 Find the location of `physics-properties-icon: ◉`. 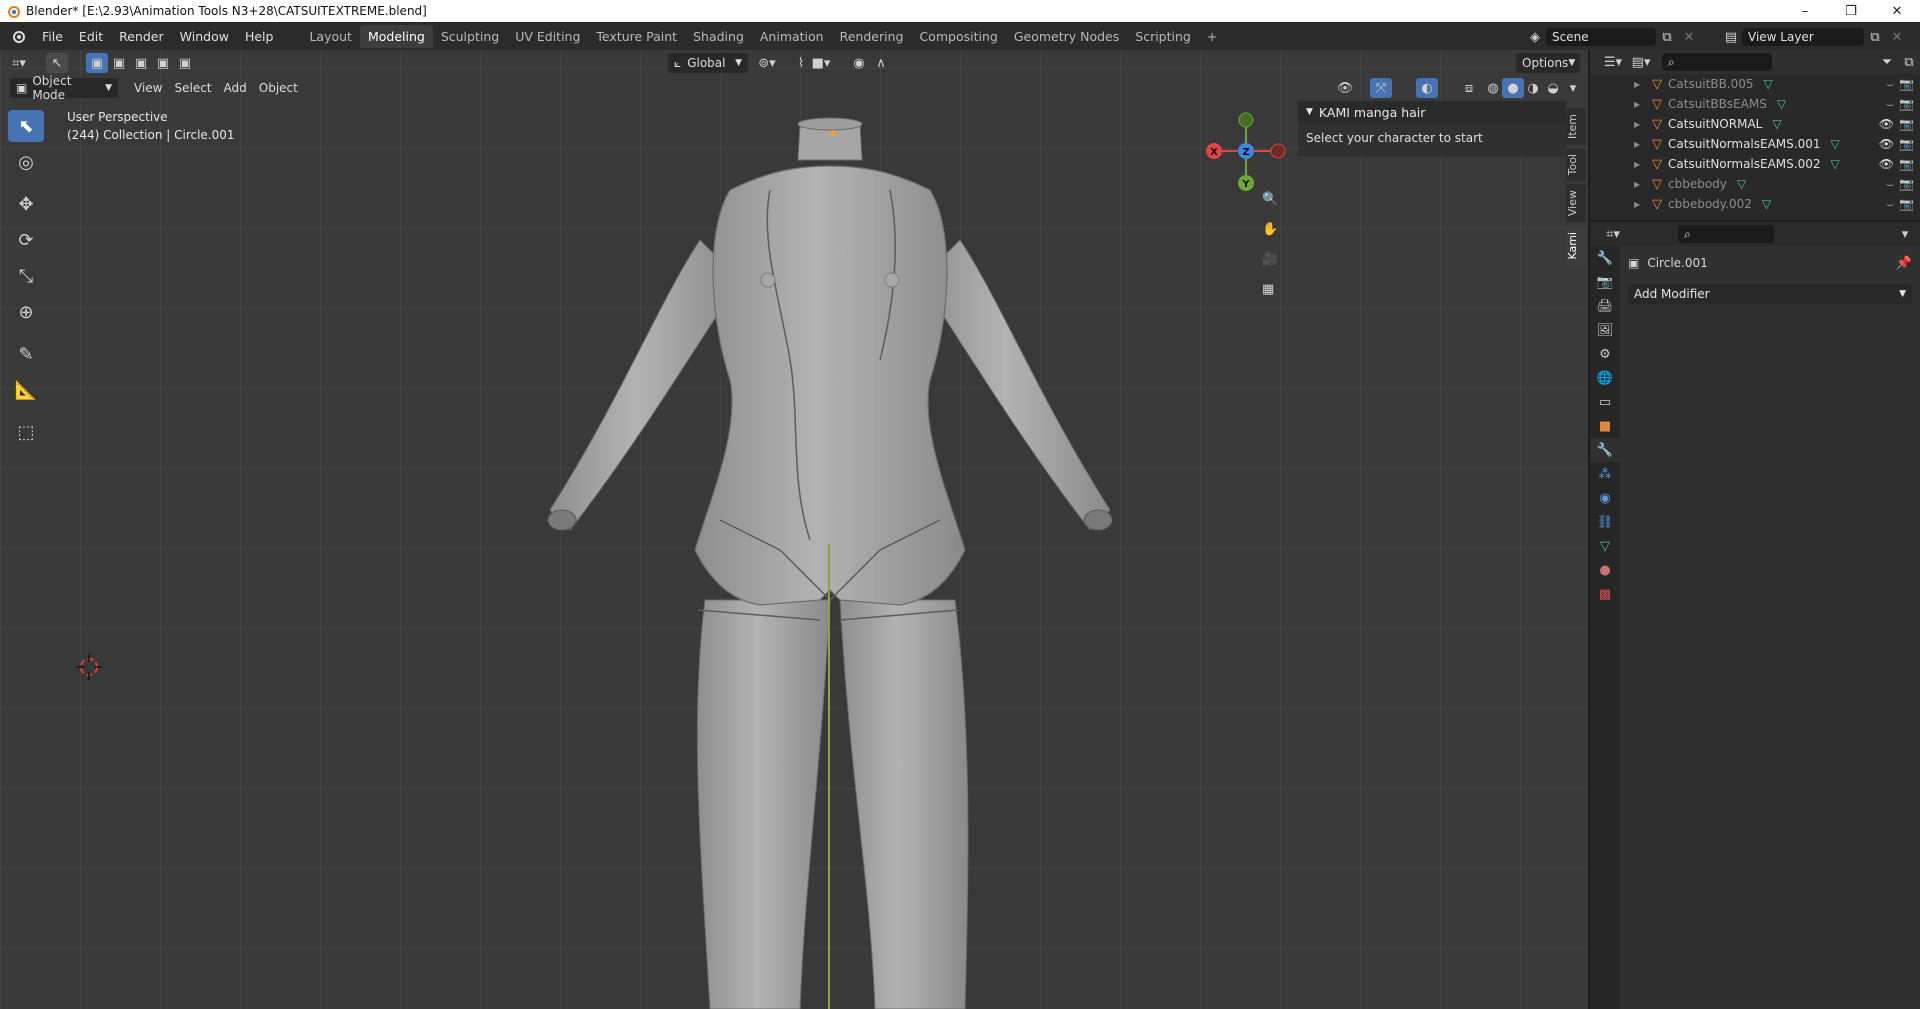

physics-properties-icon: ◉ is located at coordinates (1605, 498).